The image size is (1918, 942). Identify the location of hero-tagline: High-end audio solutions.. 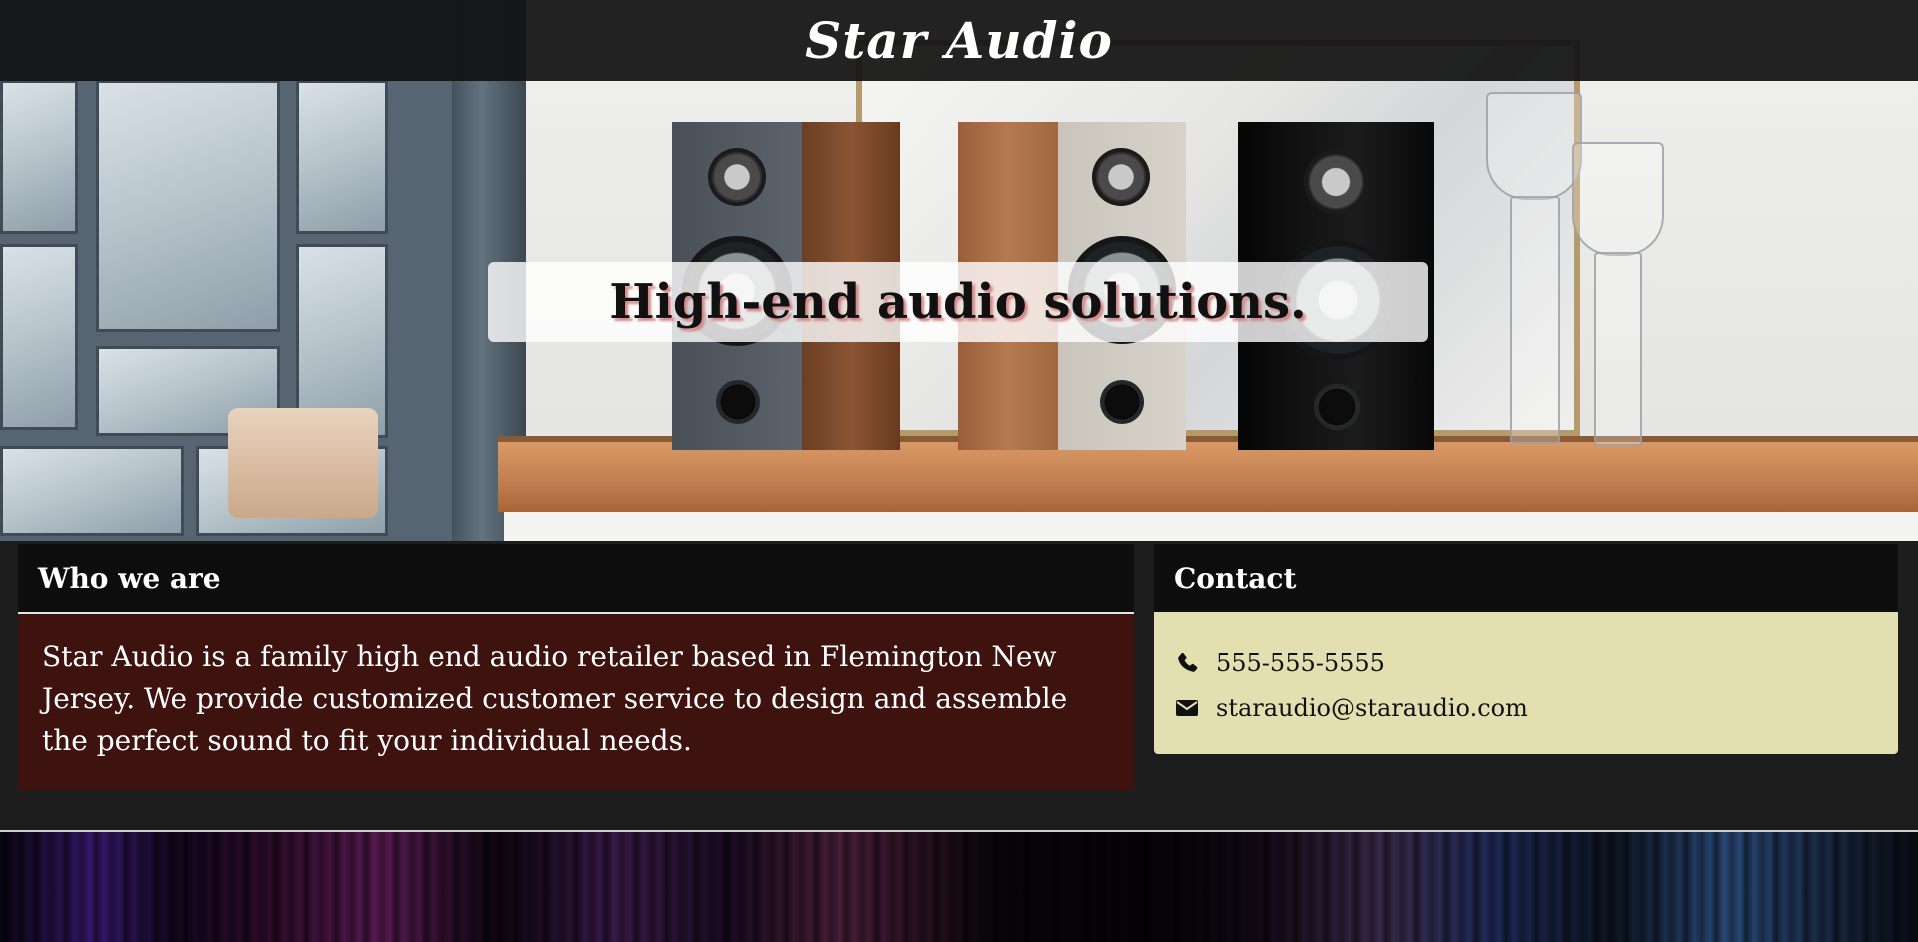
(958, 302).